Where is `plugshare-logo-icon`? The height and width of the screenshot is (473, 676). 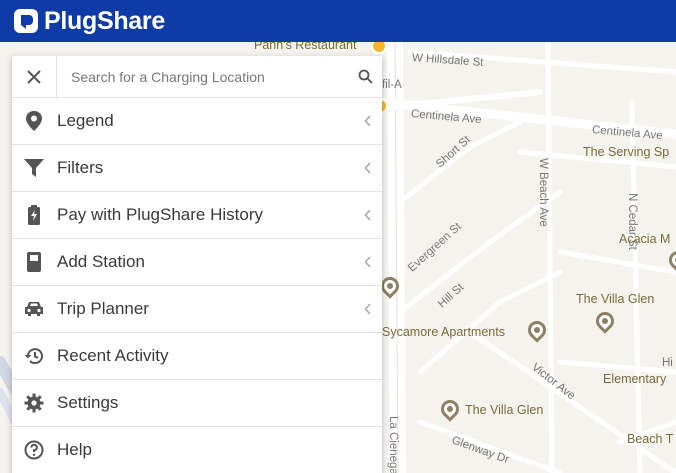
plugshare-logo-icon is located at coordinates (26, 21).